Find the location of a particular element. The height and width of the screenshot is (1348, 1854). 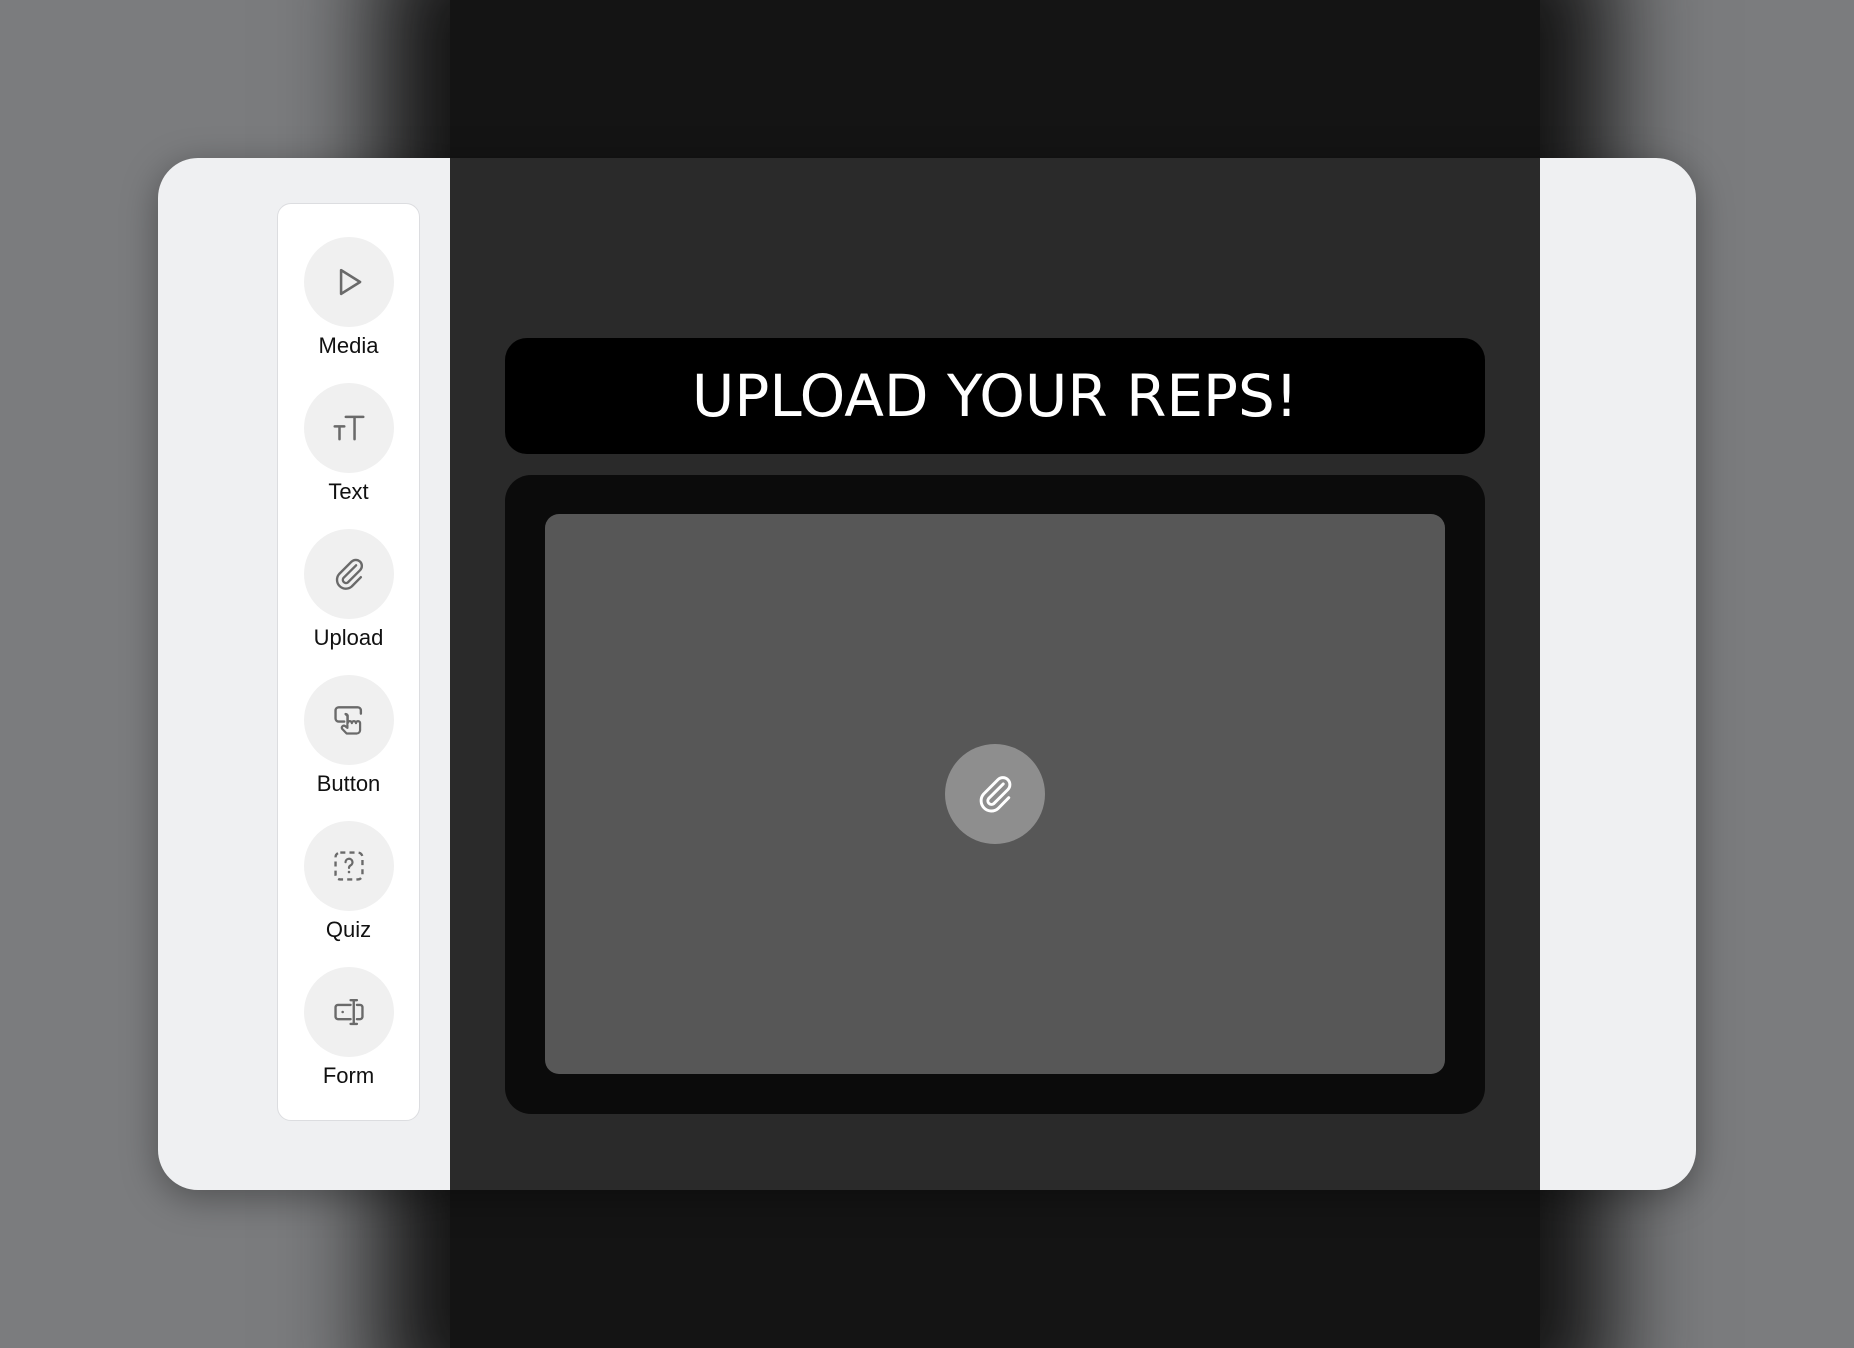

form-field-icon is located at coordinates (349, 1012).